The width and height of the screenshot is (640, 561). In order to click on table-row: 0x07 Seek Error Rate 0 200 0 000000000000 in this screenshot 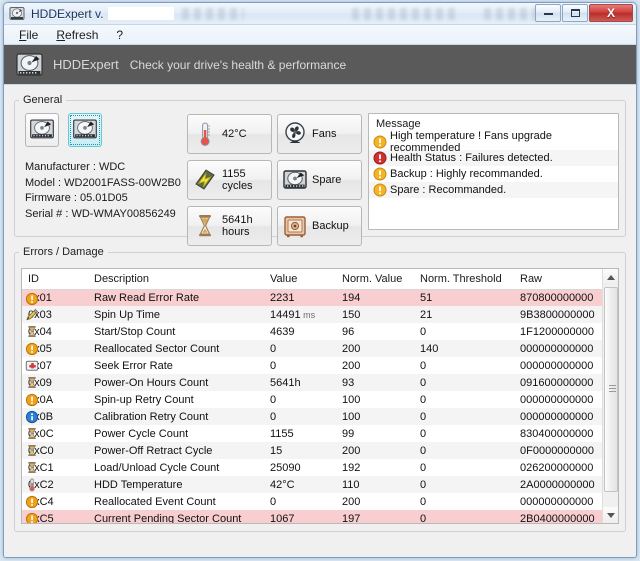, I will do `click(320, 365)`.